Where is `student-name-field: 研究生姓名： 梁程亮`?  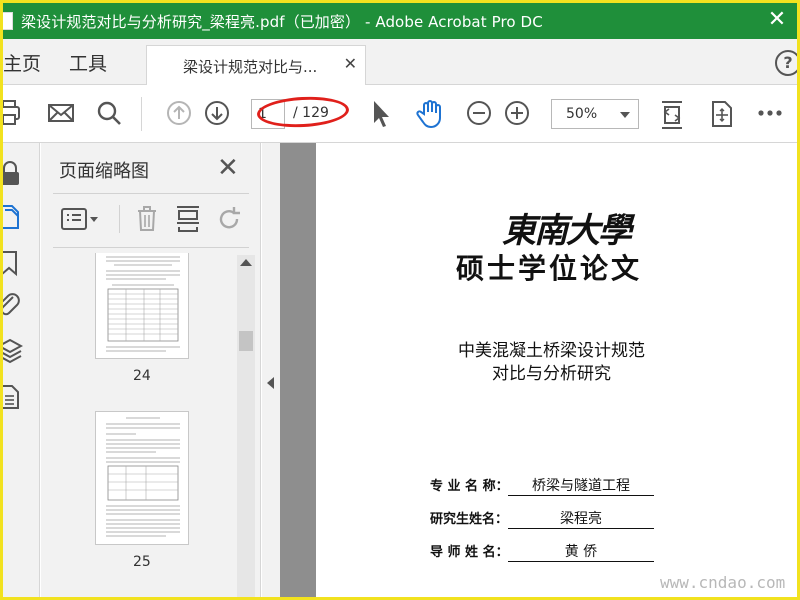 student-name-field: 研究生姓名： 梁程亮 is located at coordinates (542, 518).